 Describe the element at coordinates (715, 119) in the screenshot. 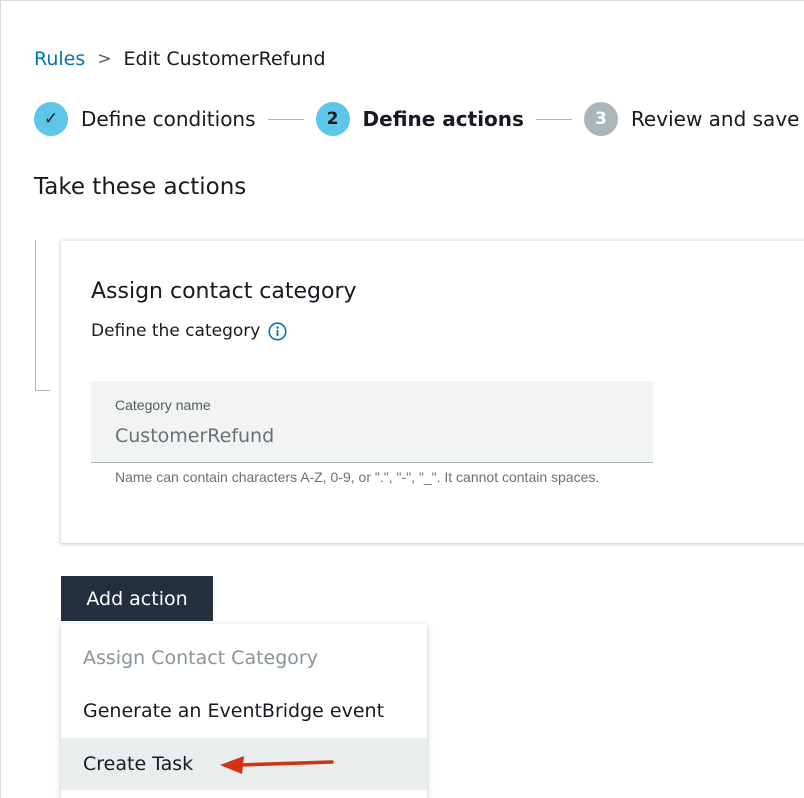

I see `step-3-label: Review and save` at that location.